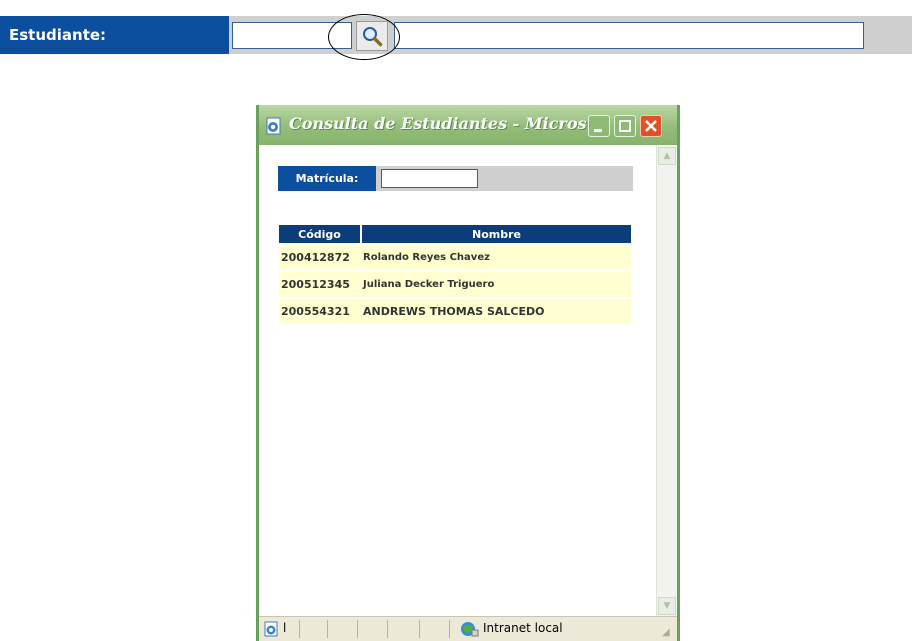 The height and width of the screenshot is (641, 912). Describe the element at coordinates (320, 310) in the screenshot. I see `cell-code: 200554321` at that location.